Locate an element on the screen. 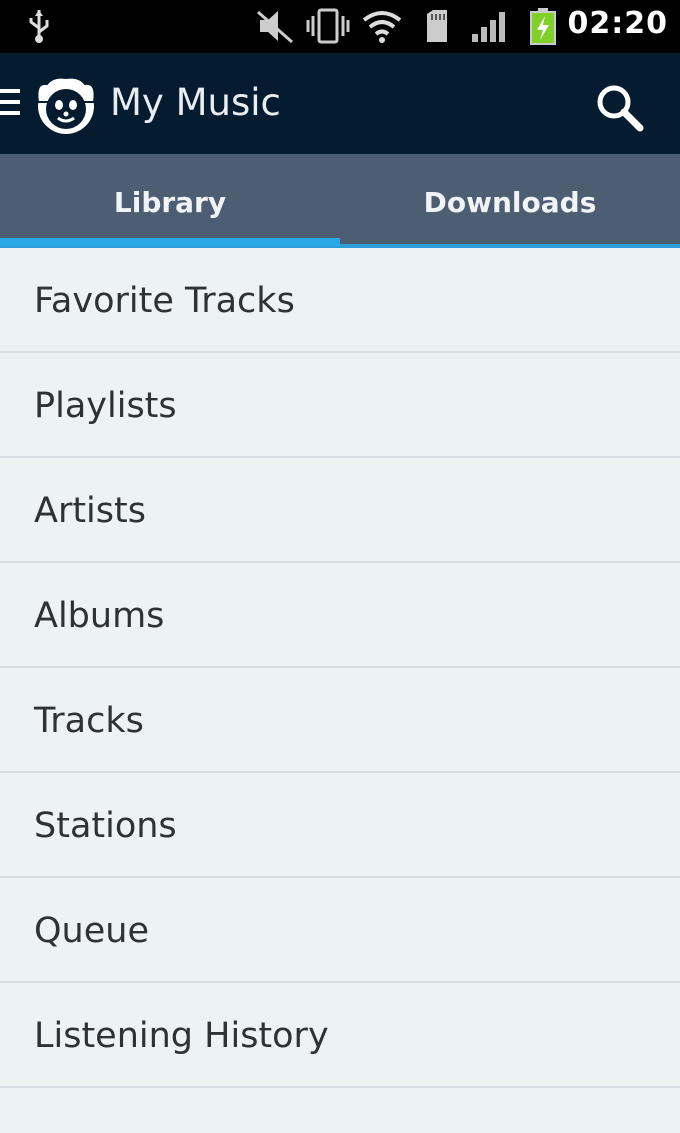  list-item-label: Listening History is located at coordinates (181, 1036).